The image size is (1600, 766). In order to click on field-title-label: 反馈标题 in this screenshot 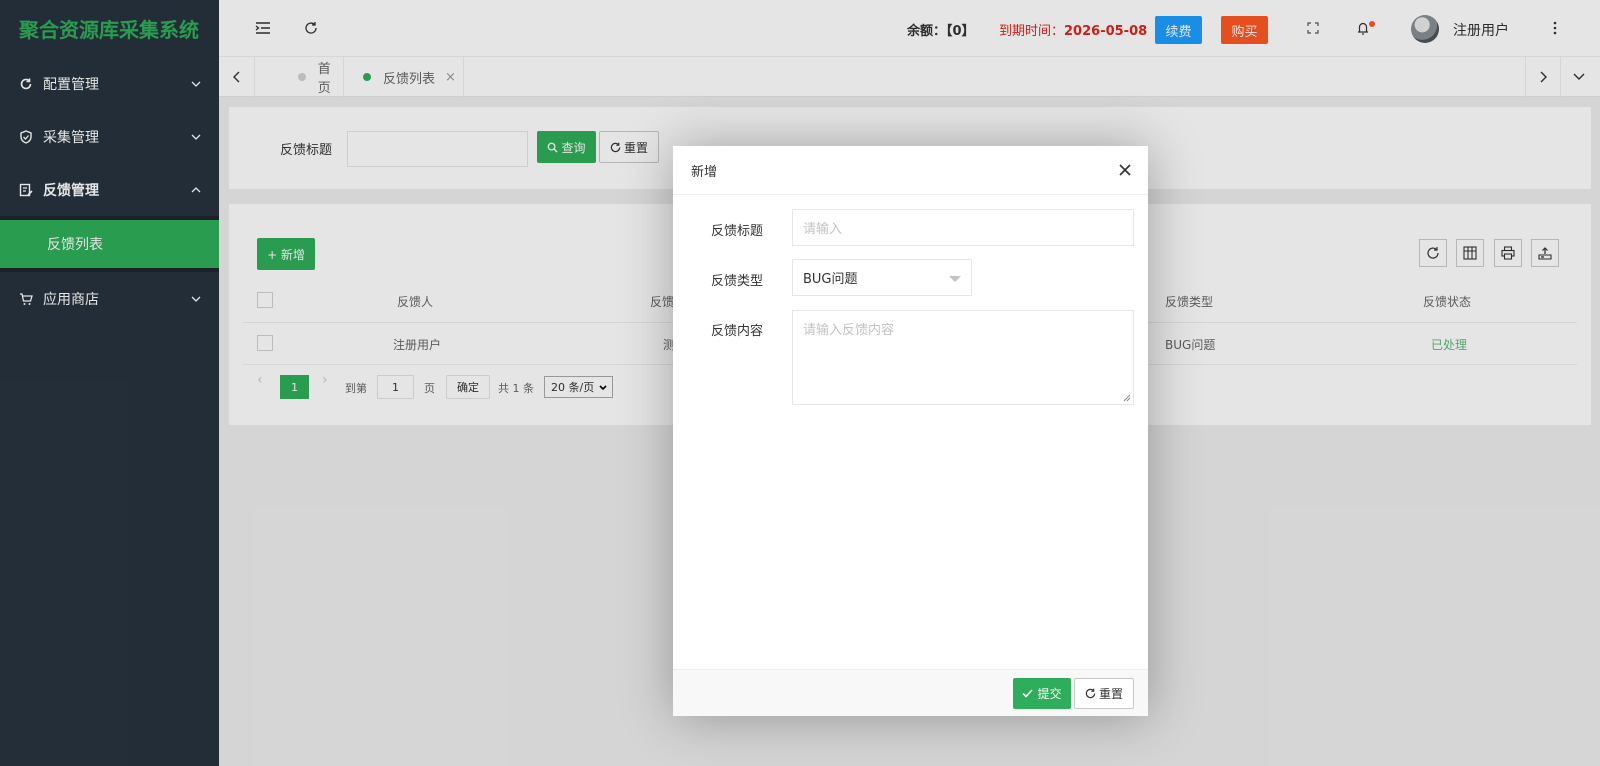, I will do `click(736, 231)`.